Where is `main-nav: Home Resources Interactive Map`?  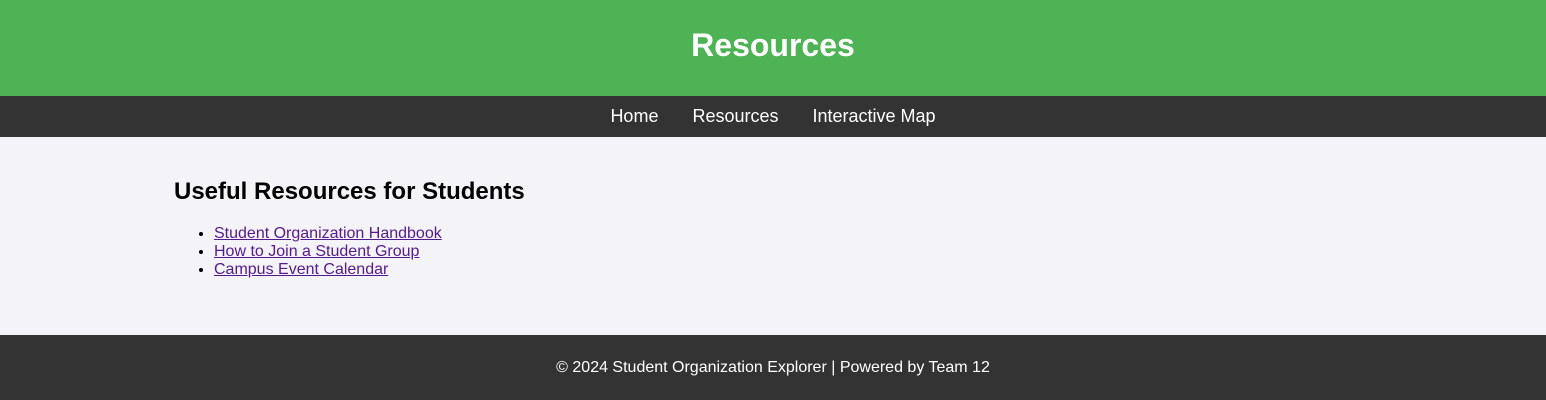
main-nav: Home Resources Interactive Map is located at coordinates (773, 116).